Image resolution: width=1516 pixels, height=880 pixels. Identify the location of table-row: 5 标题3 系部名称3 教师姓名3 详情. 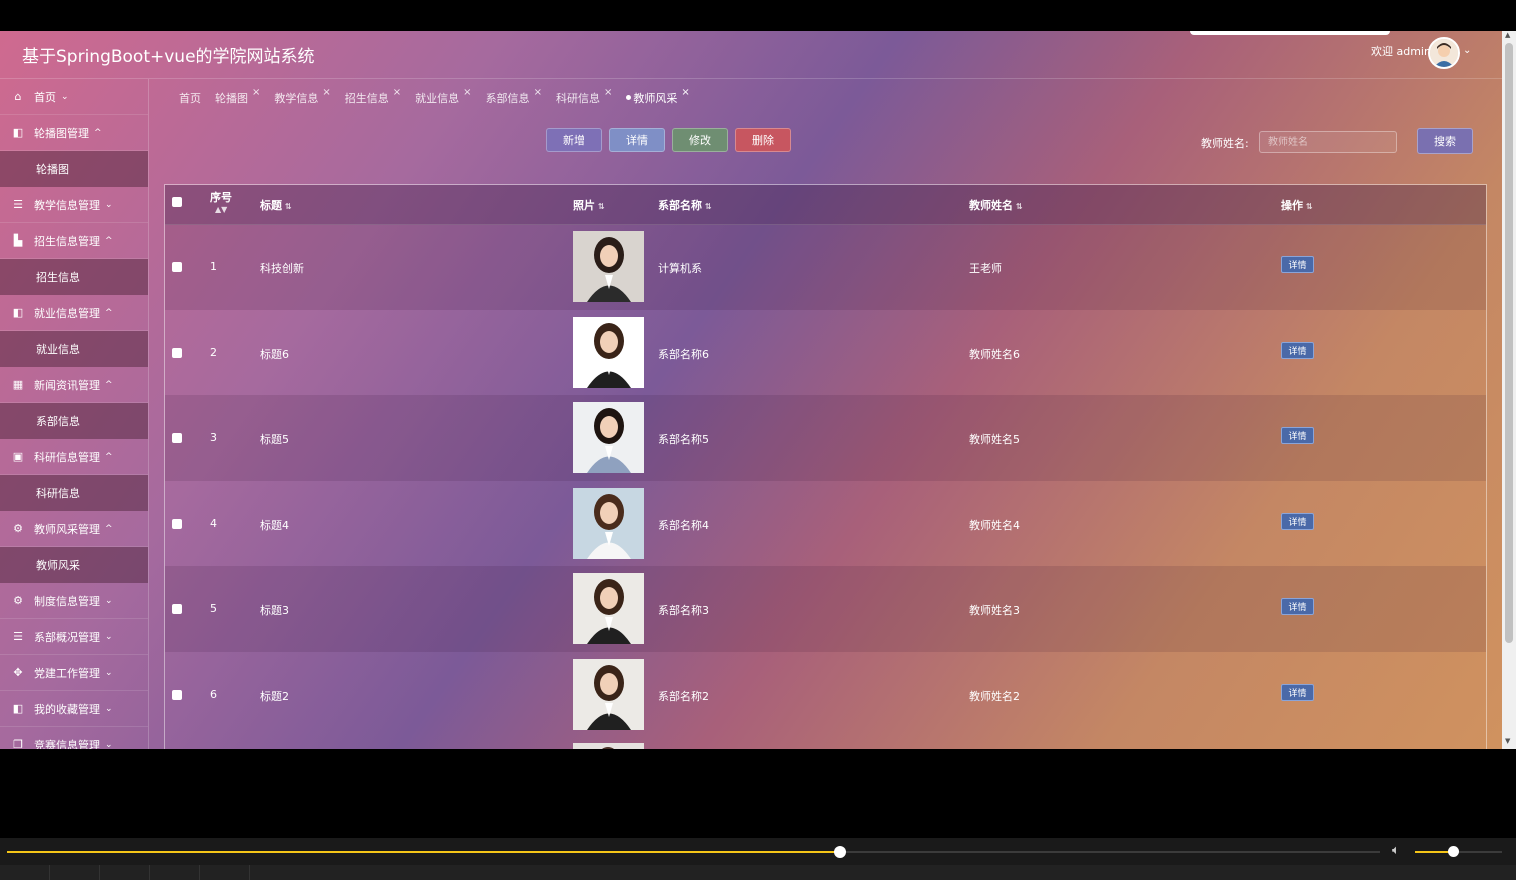
(825, 609).